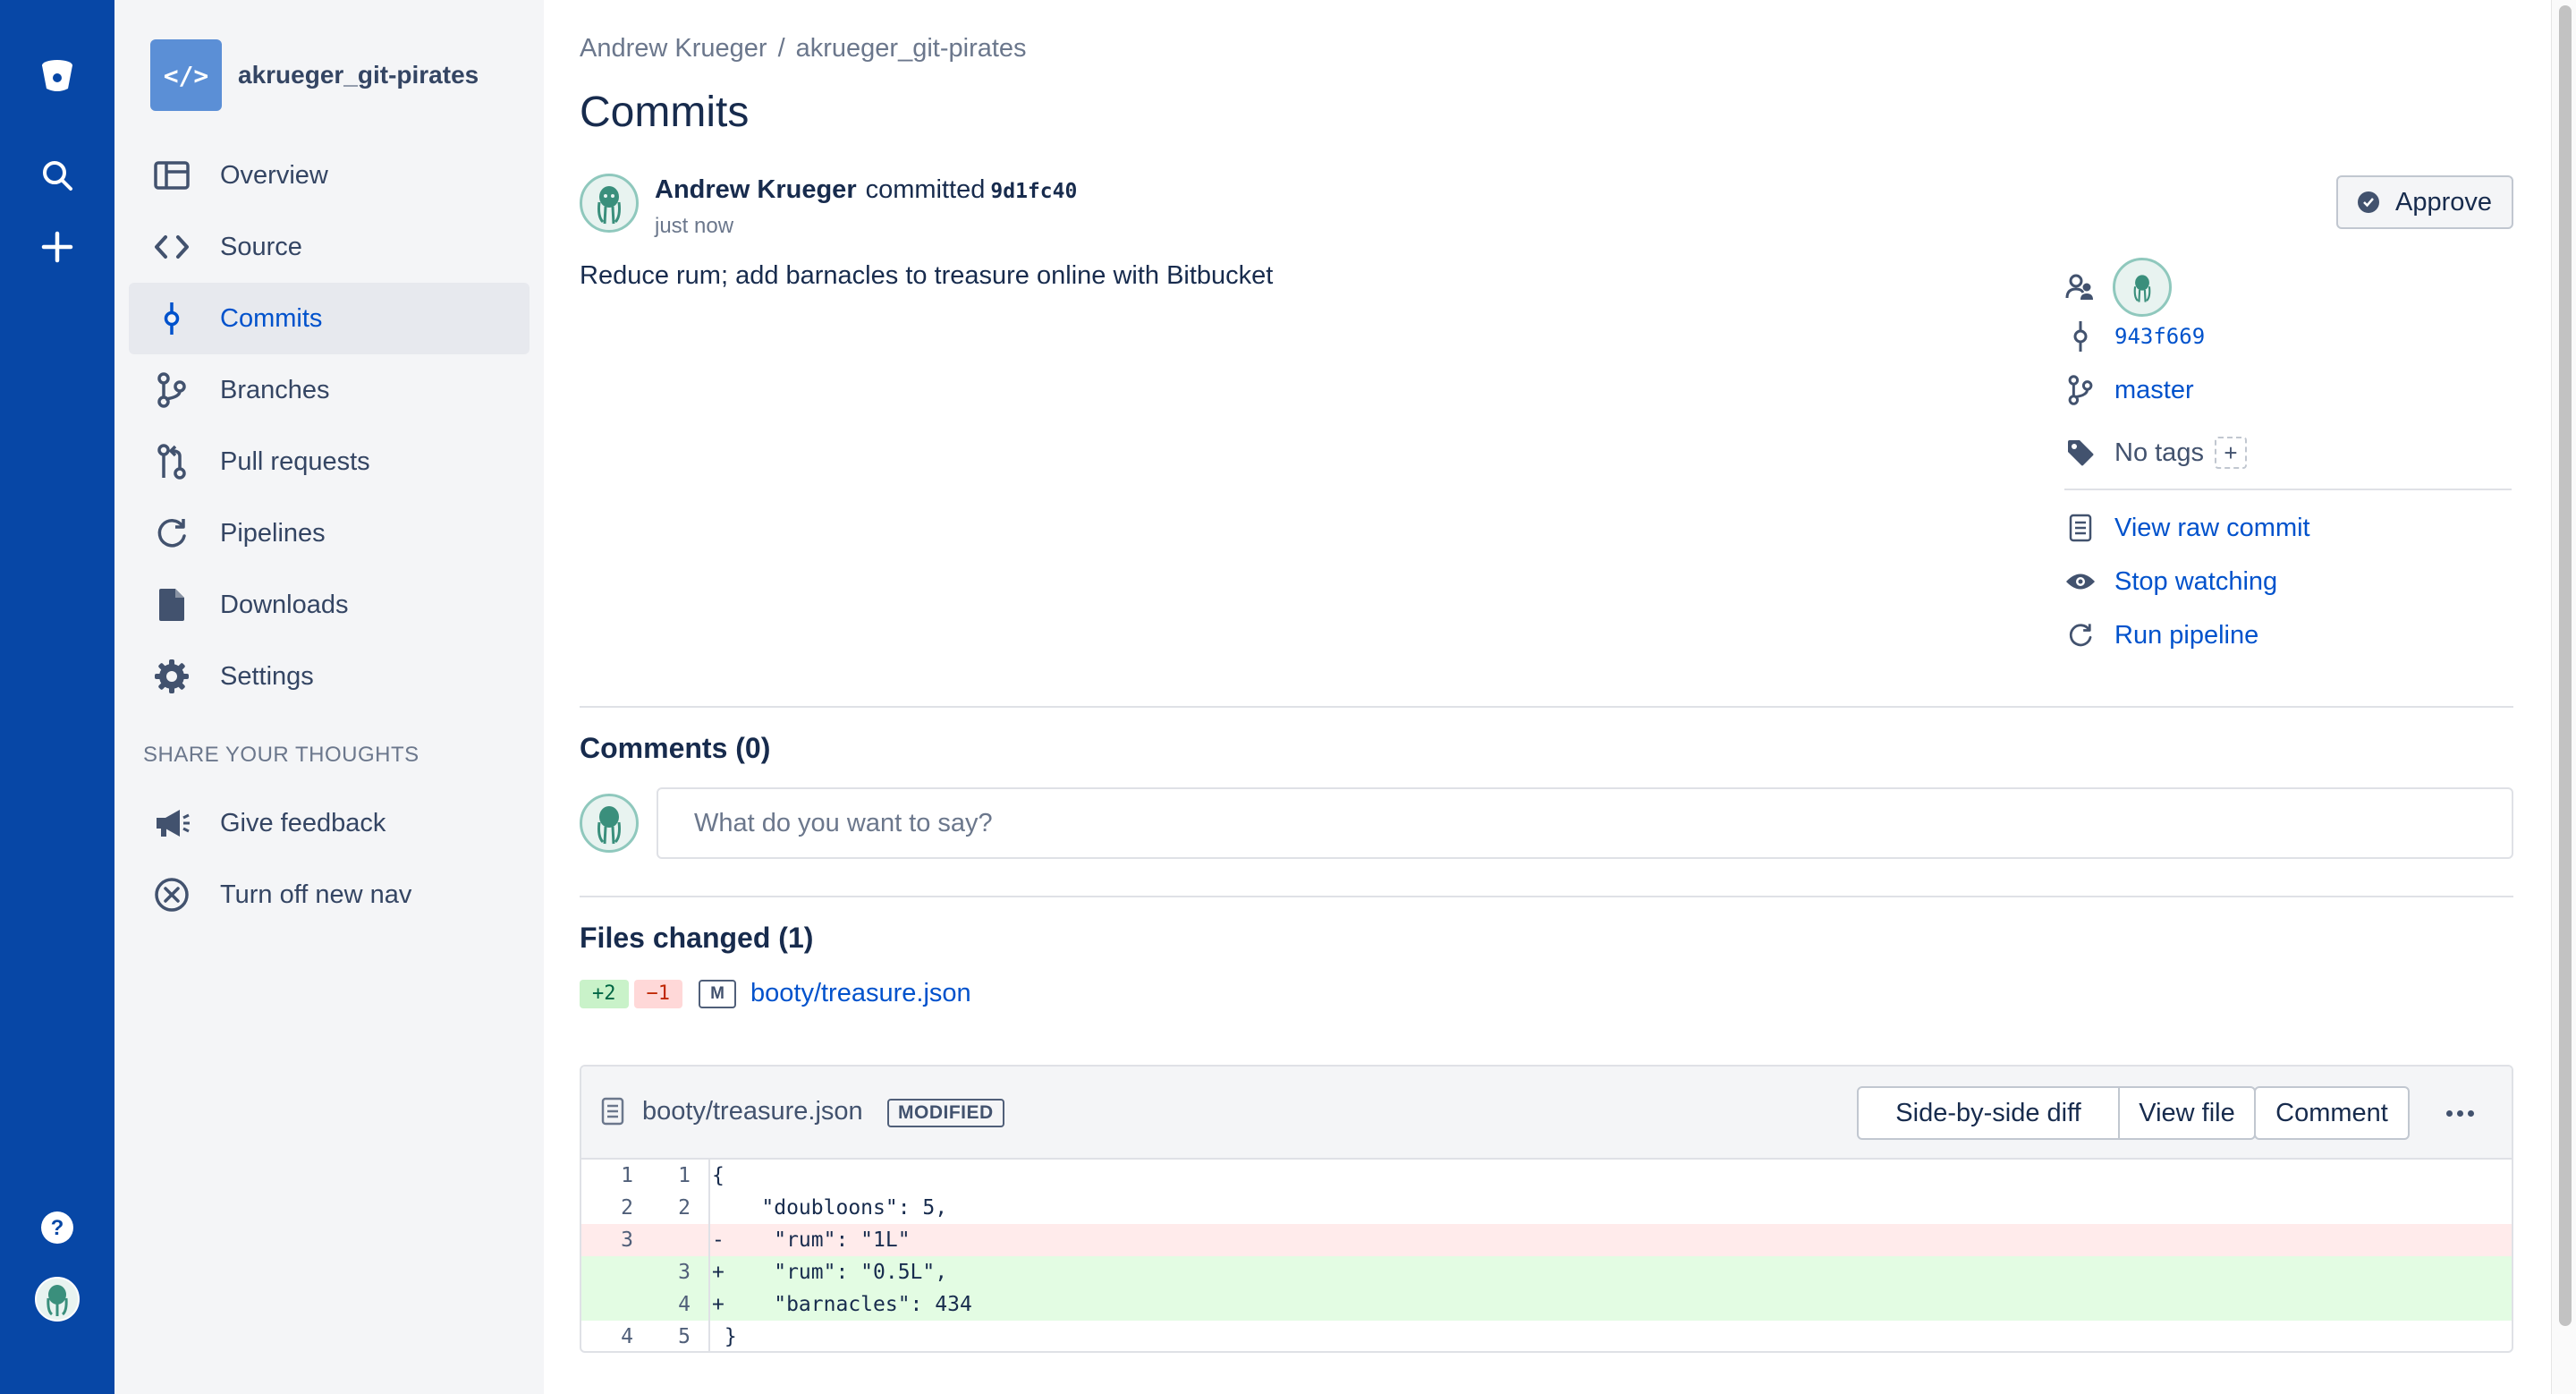 This screenshot has height=1394, width=2576. What do you see at coordinates (2565, 666) in the screenshot?
I see `scrollbar-thumb` at bounding box center [2565, 666].